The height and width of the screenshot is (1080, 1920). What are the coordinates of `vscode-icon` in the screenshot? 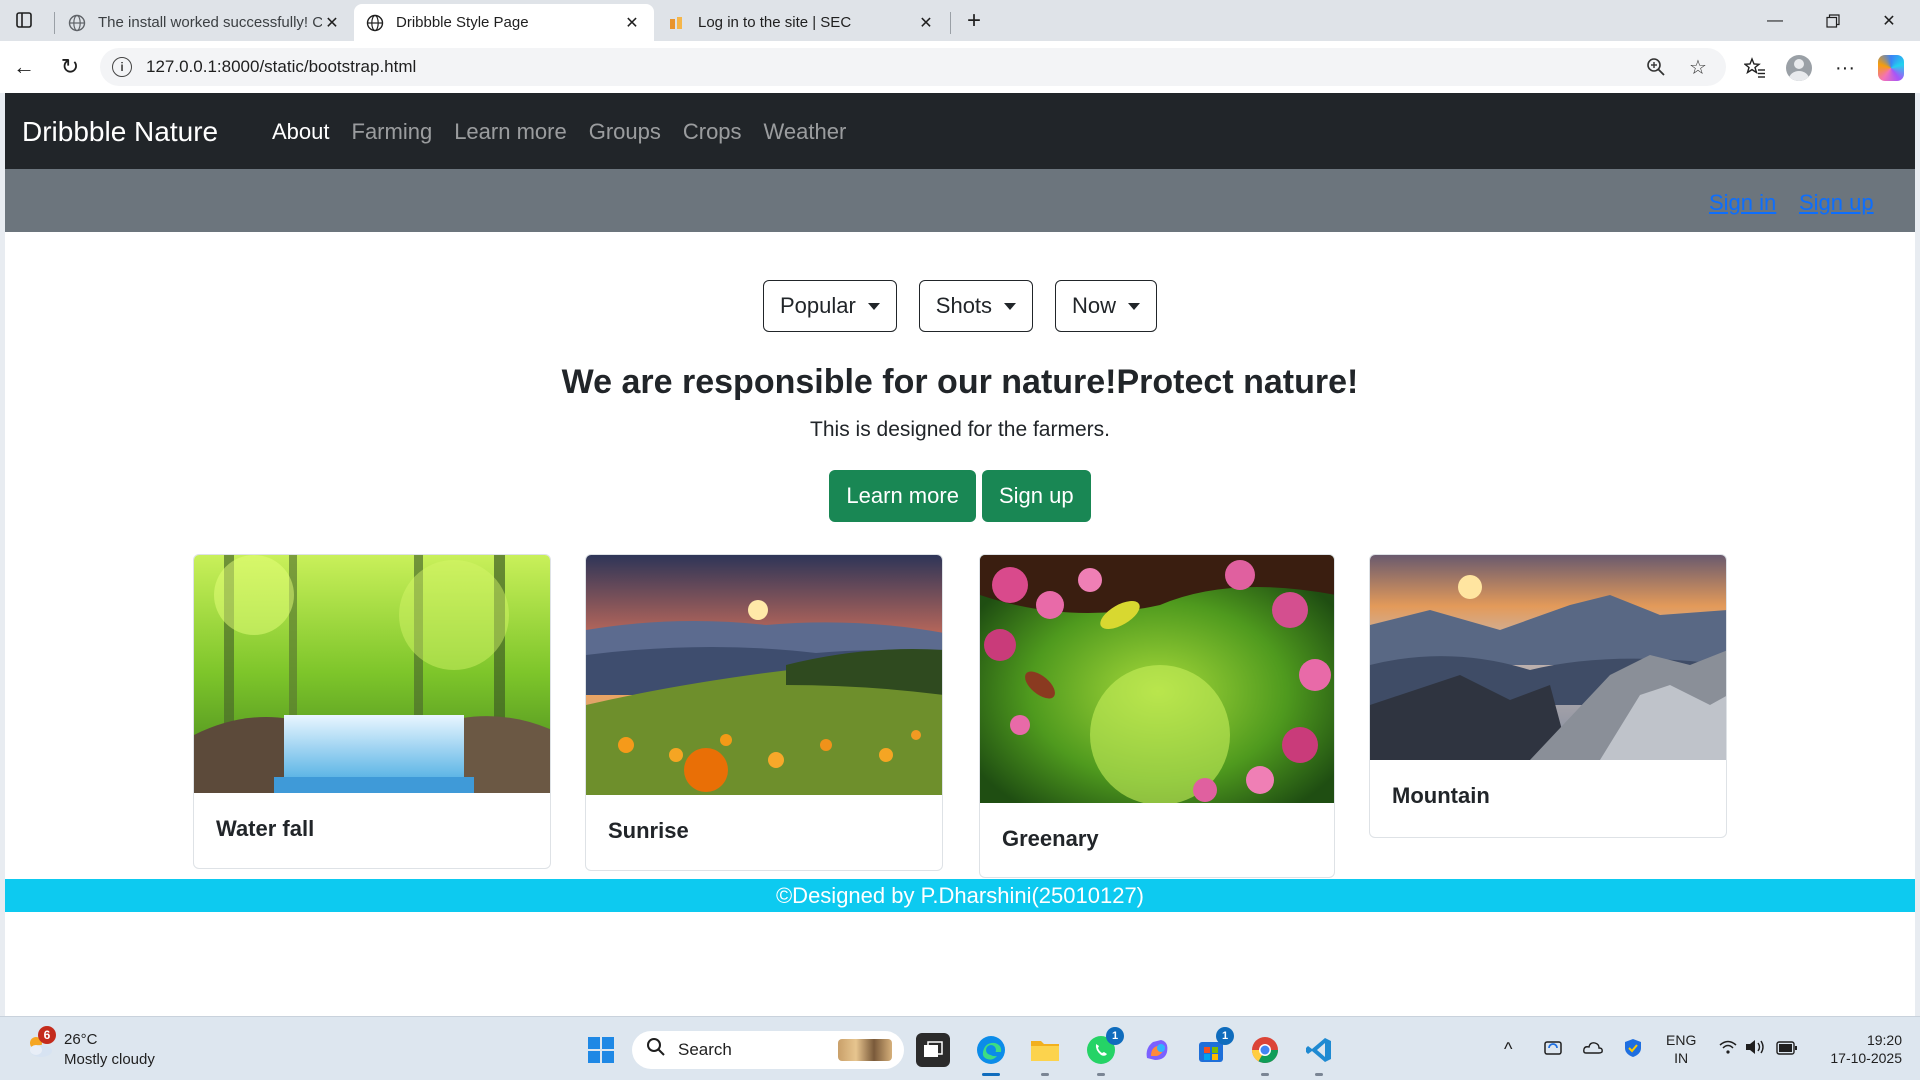 It's located at (1319, 1054).